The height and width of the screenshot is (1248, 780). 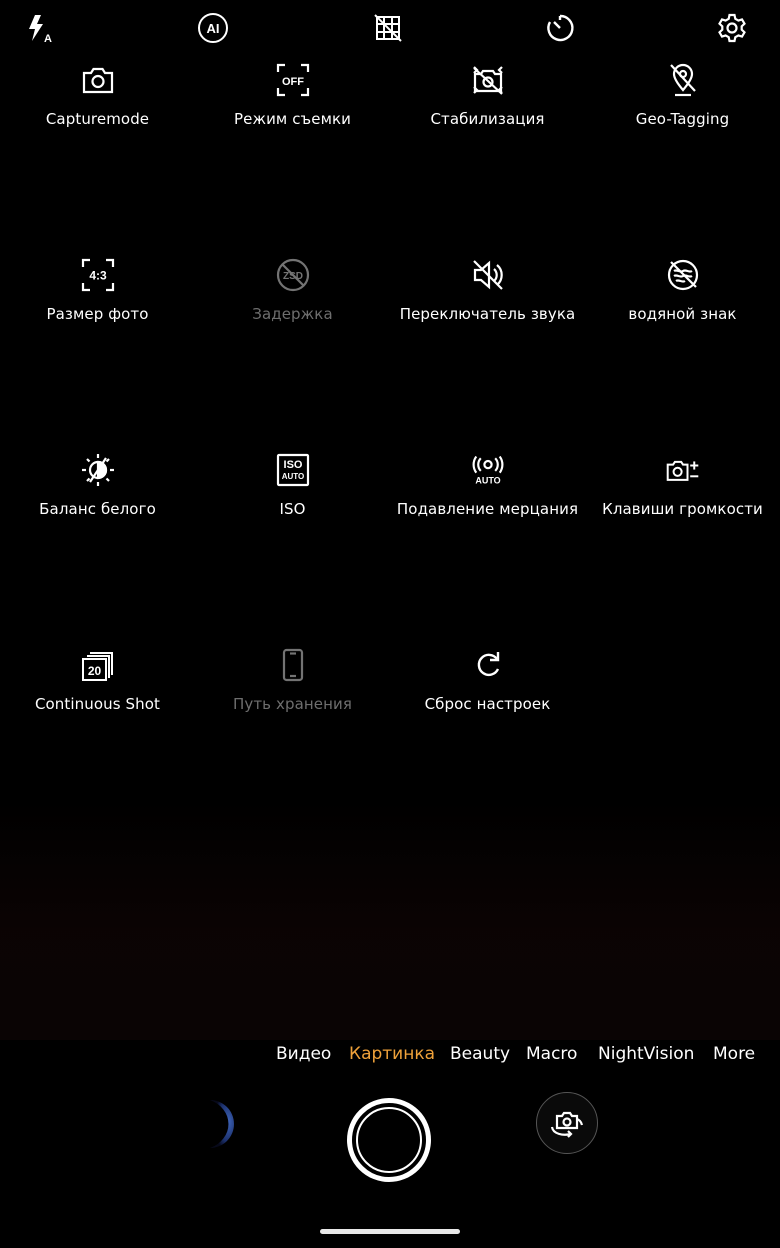 I want to click on setting-label: Переключатель звука, so click(x=487, y=314).